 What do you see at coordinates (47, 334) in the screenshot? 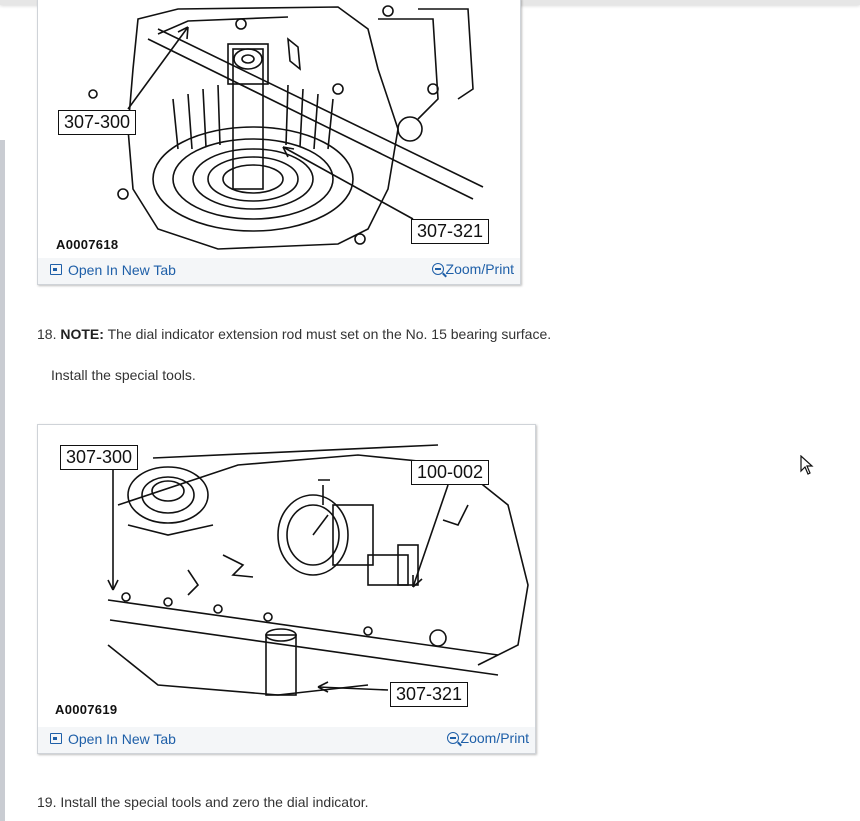
I see `step-number: 18.` at bounding box center [47, 334].